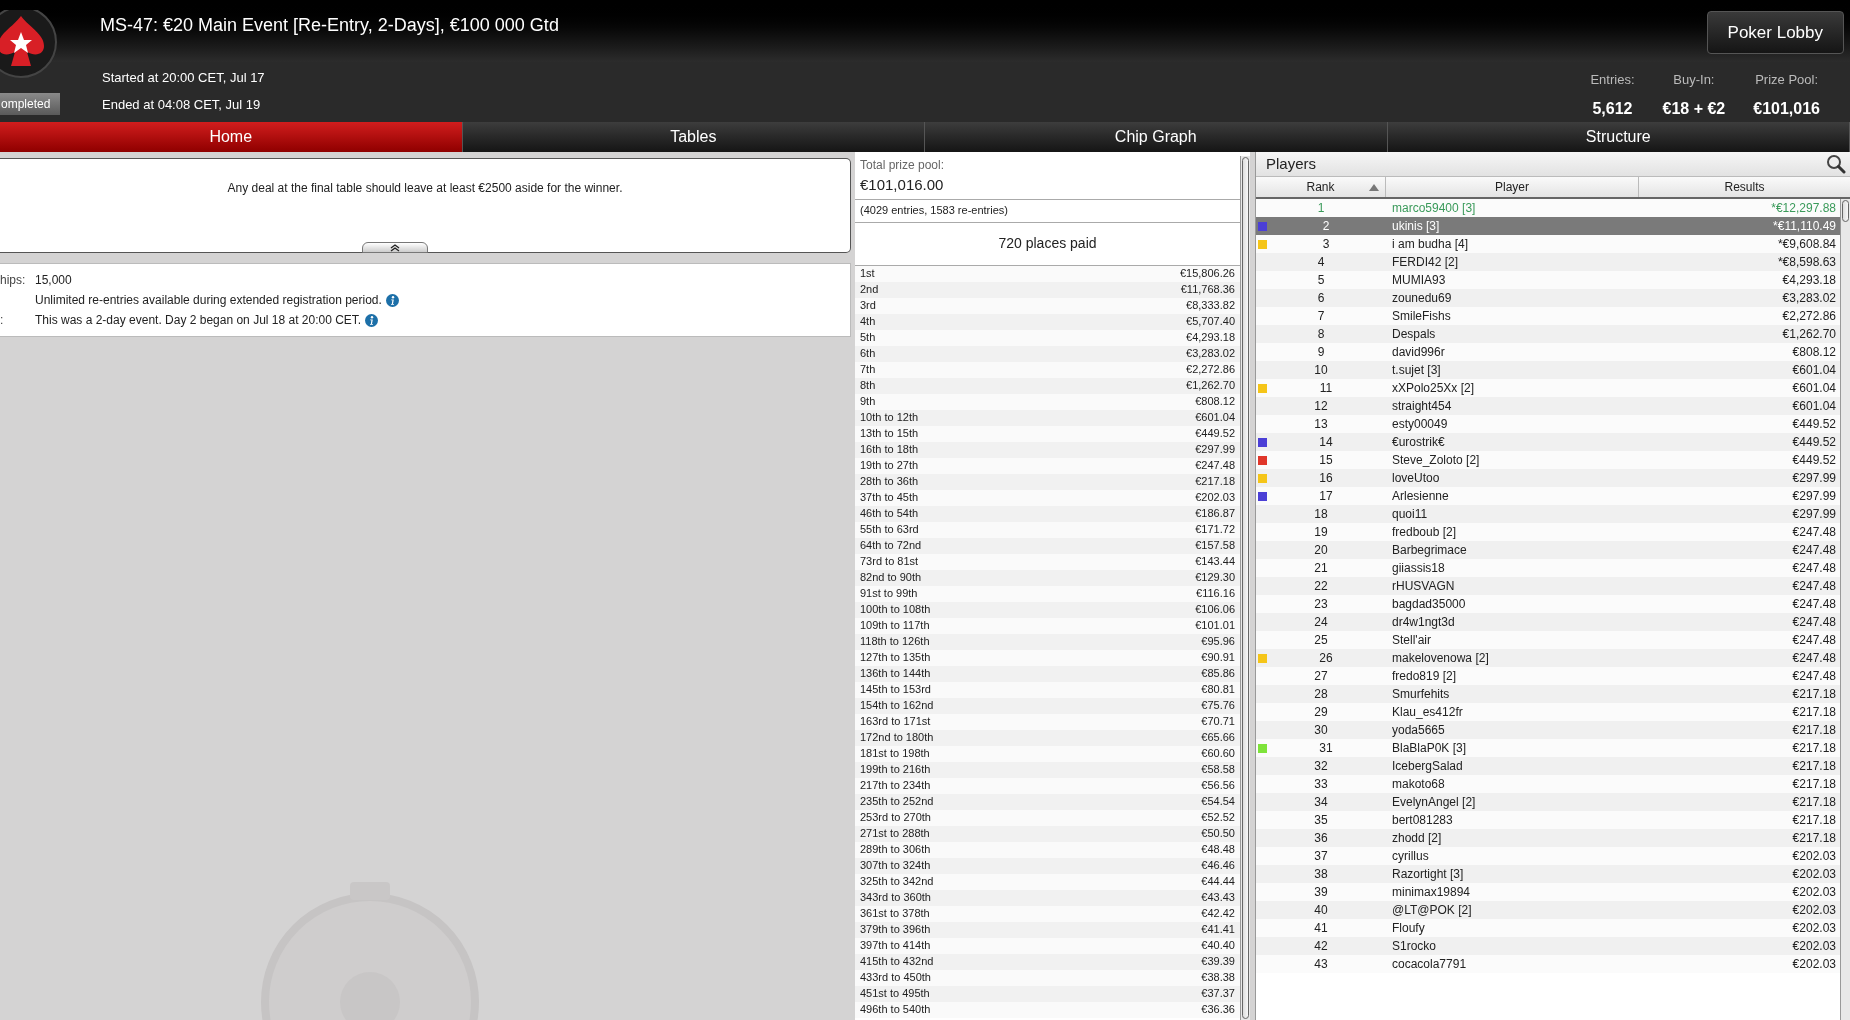 This screenshot has height=1020, width=1850. Describe the element at coordinates (1548, 604) in the screenshot. I see `player-row: 23 bagdad35000 €247.48` at that location.